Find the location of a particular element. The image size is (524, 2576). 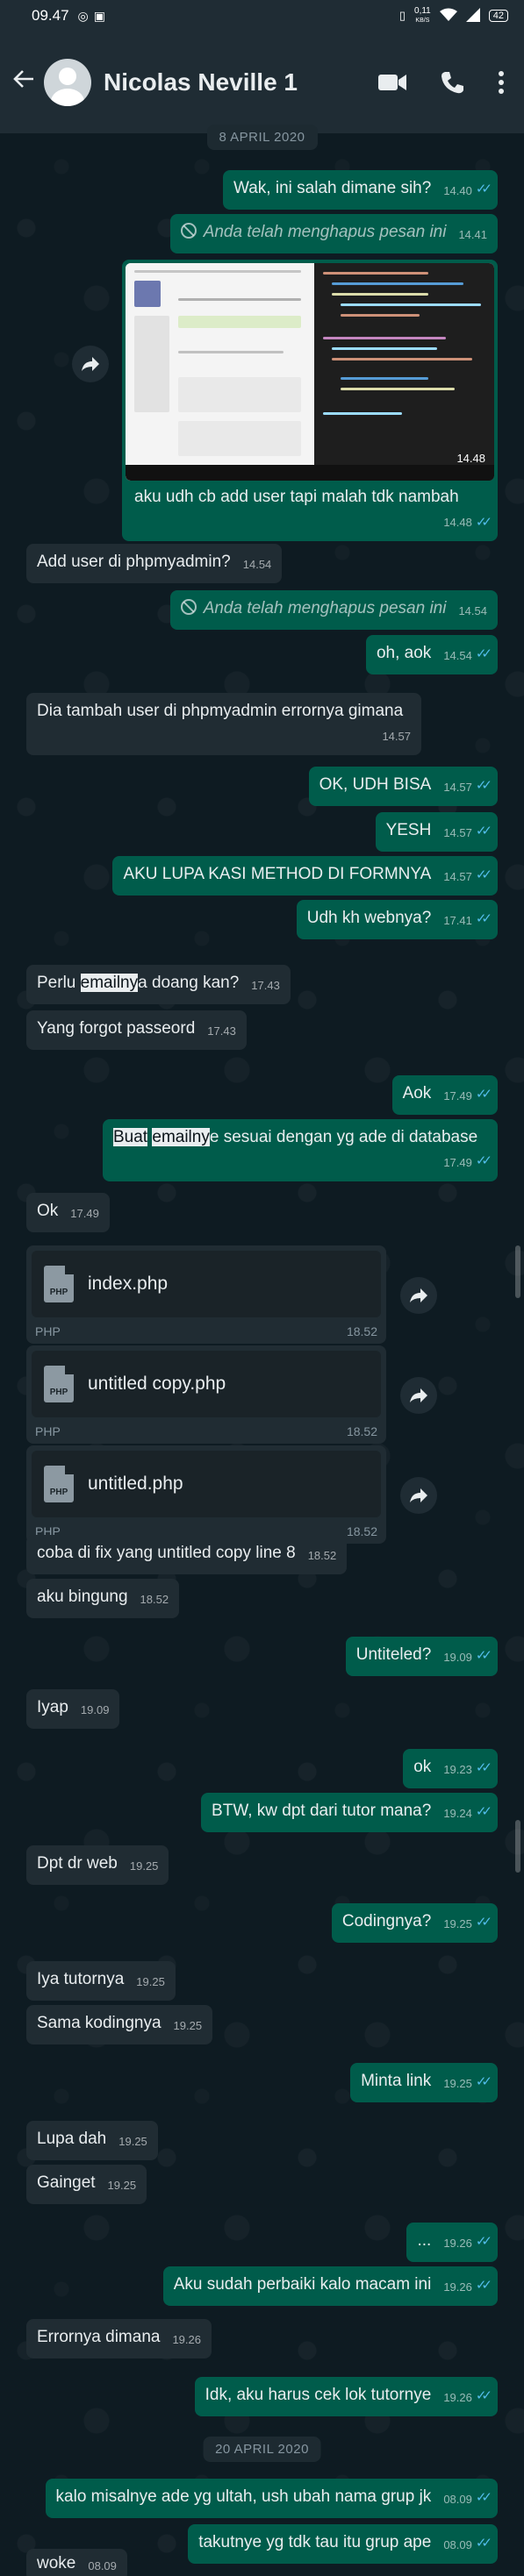

message-text: Yang forgot passeord is located at coordinates (117, 1029).